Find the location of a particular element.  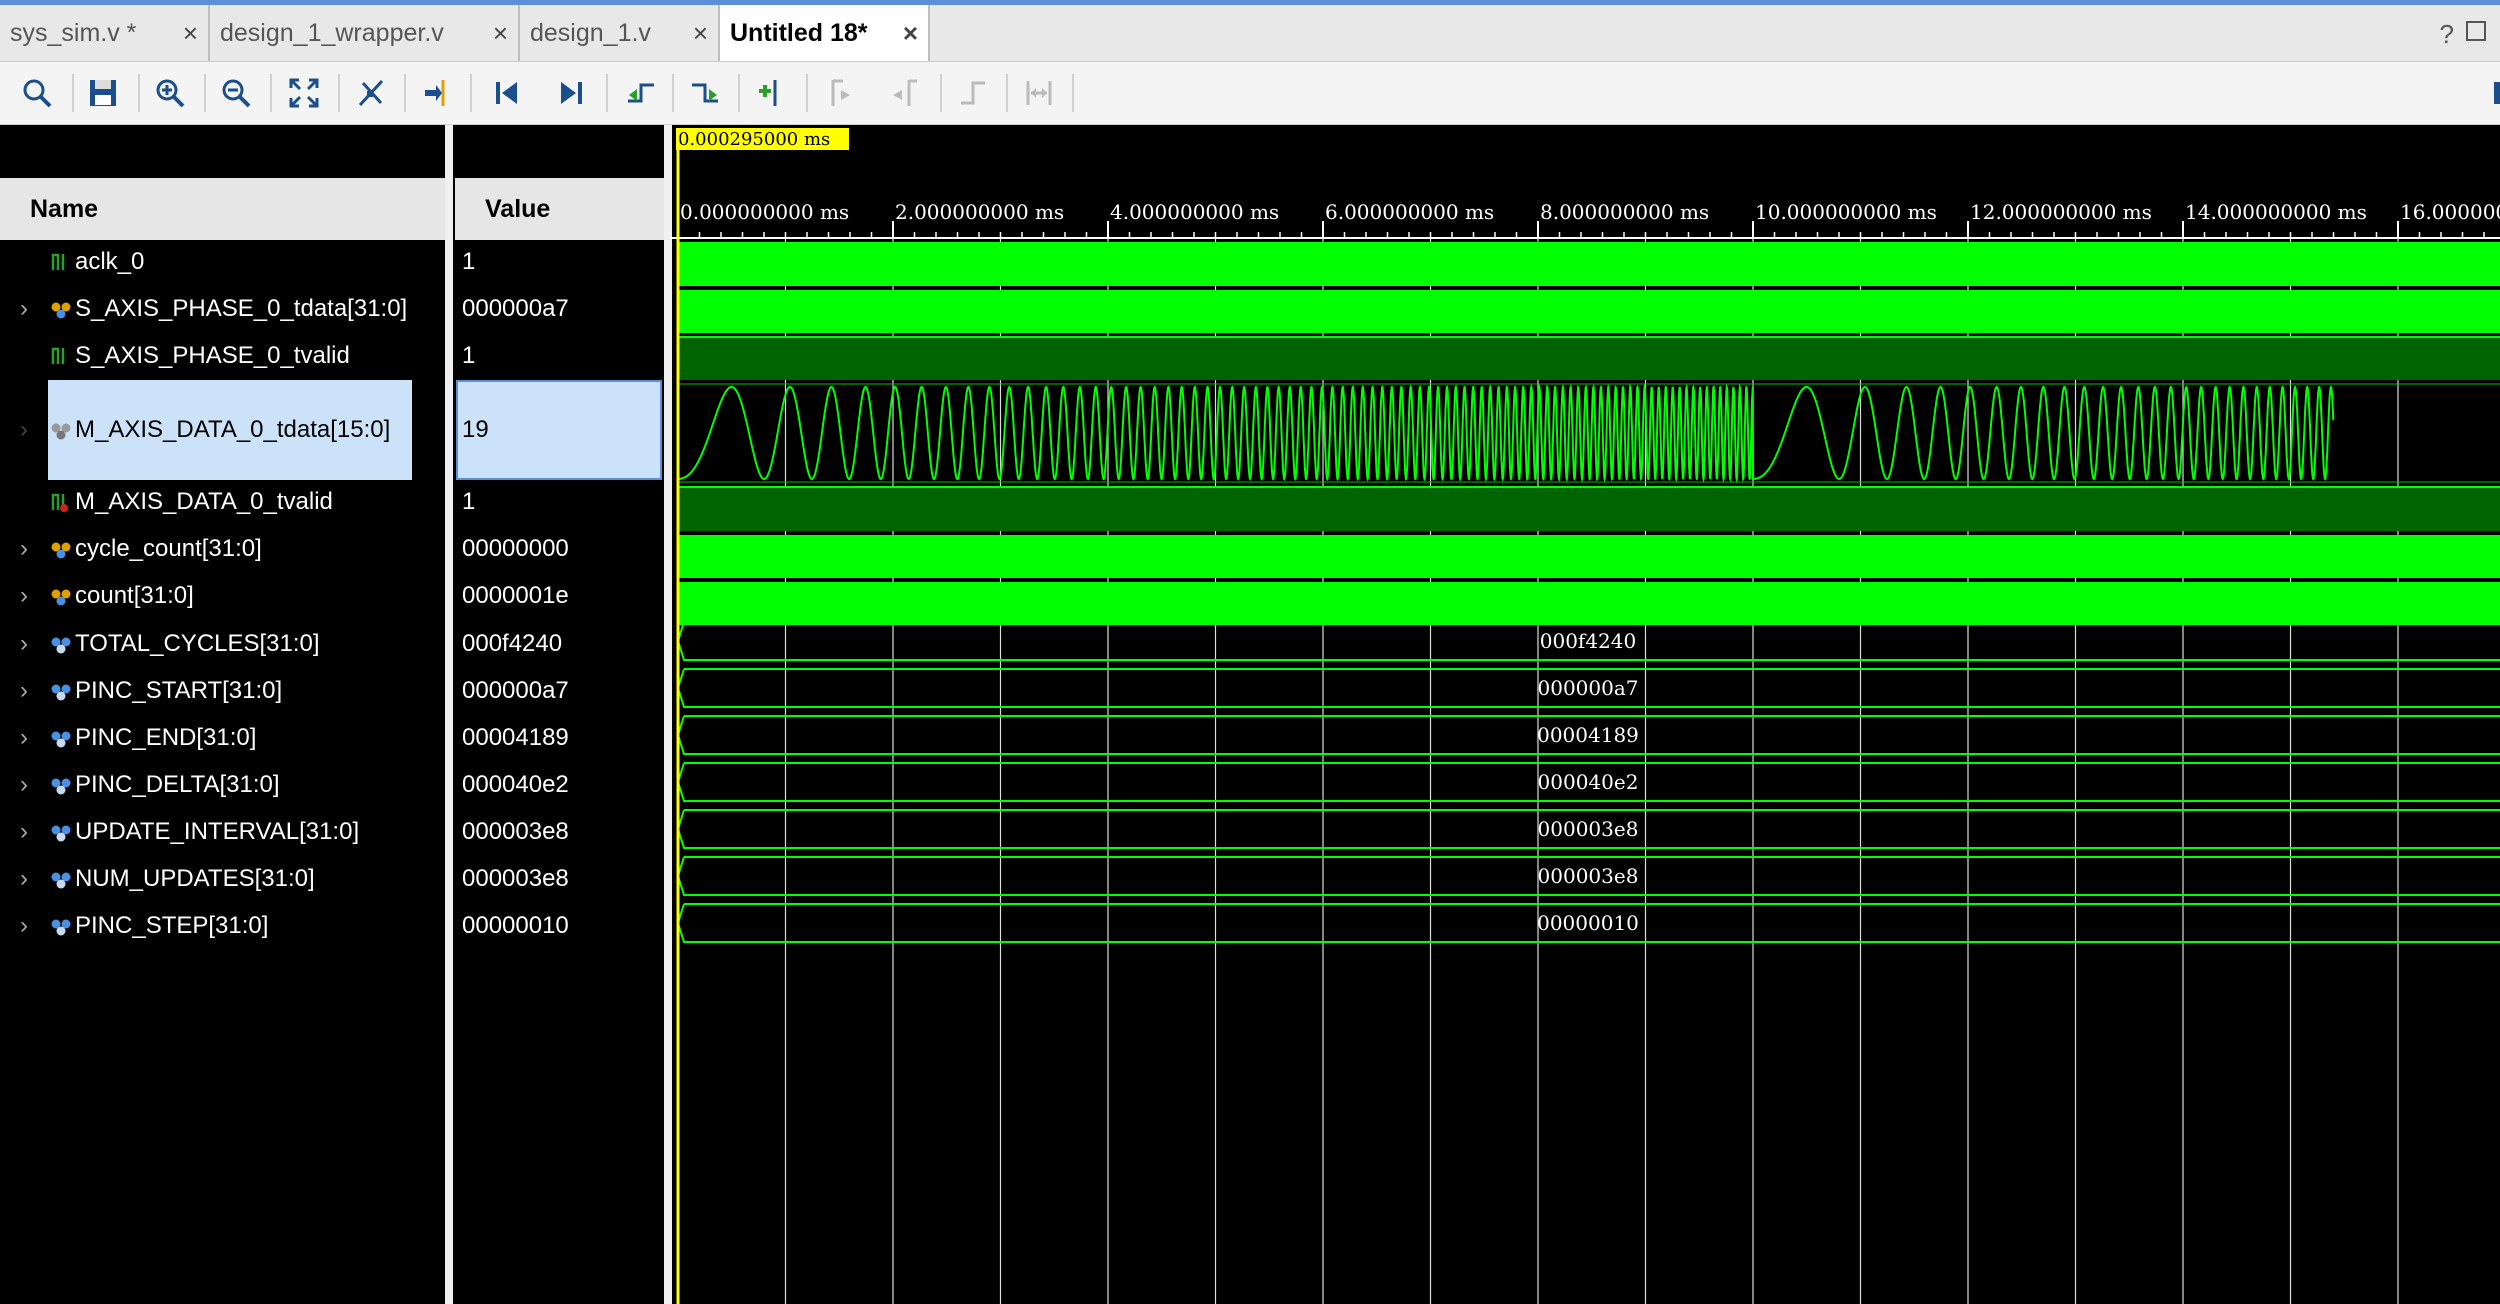

ruler-label: 12.000000000 ms is located at coordinates (2061, 212).